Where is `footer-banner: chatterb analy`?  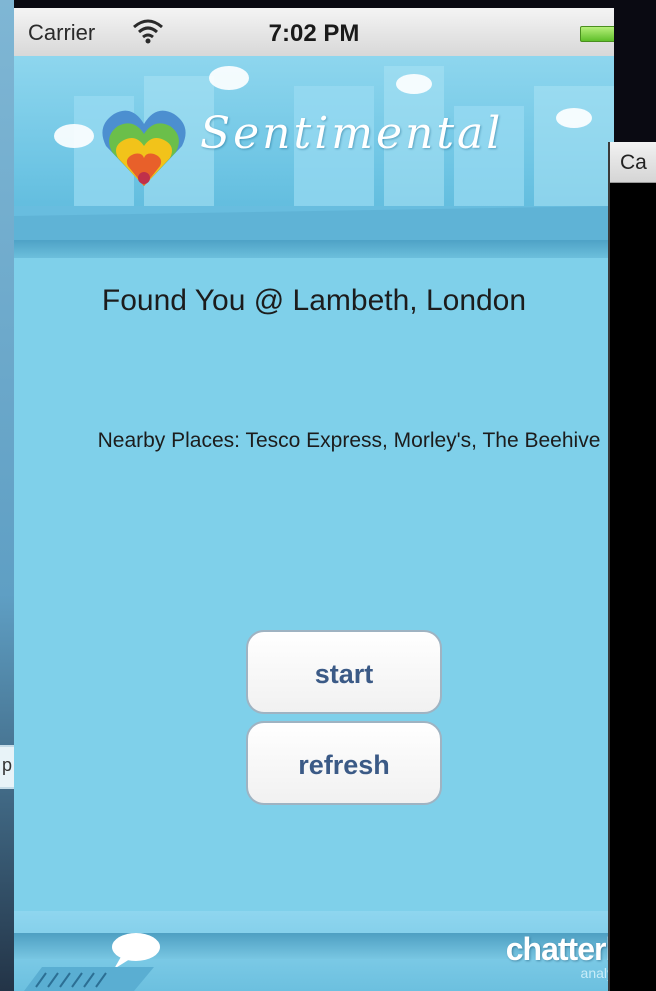
footer-banner: chatterb analy is located at coordinates (314, 951).